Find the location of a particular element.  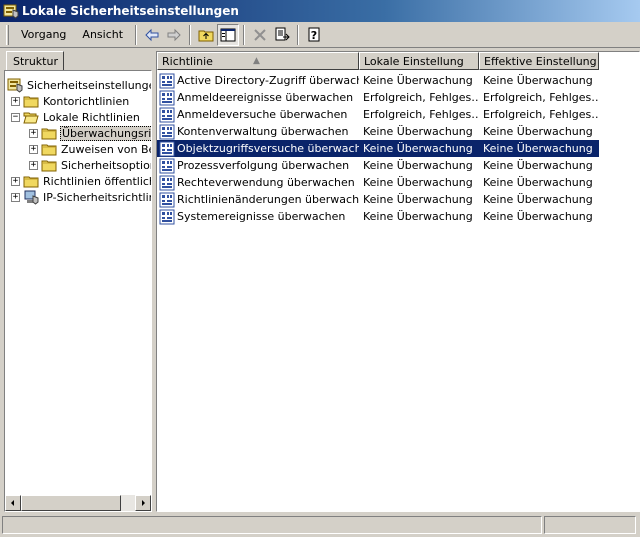

show-tree-button is located at coordinates (228, 34).